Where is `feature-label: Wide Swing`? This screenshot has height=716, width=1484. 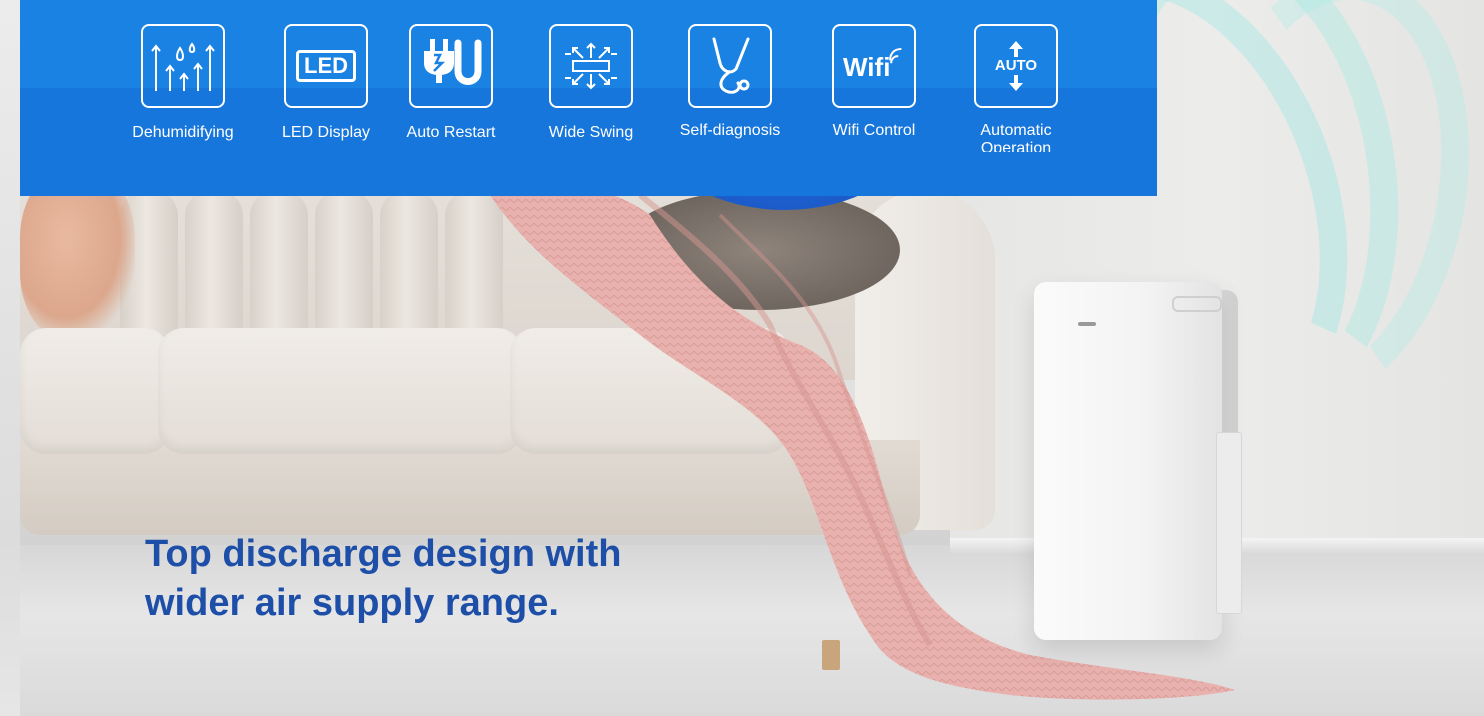
feature-label: Wide Swing is located at coordinates (591, 132).